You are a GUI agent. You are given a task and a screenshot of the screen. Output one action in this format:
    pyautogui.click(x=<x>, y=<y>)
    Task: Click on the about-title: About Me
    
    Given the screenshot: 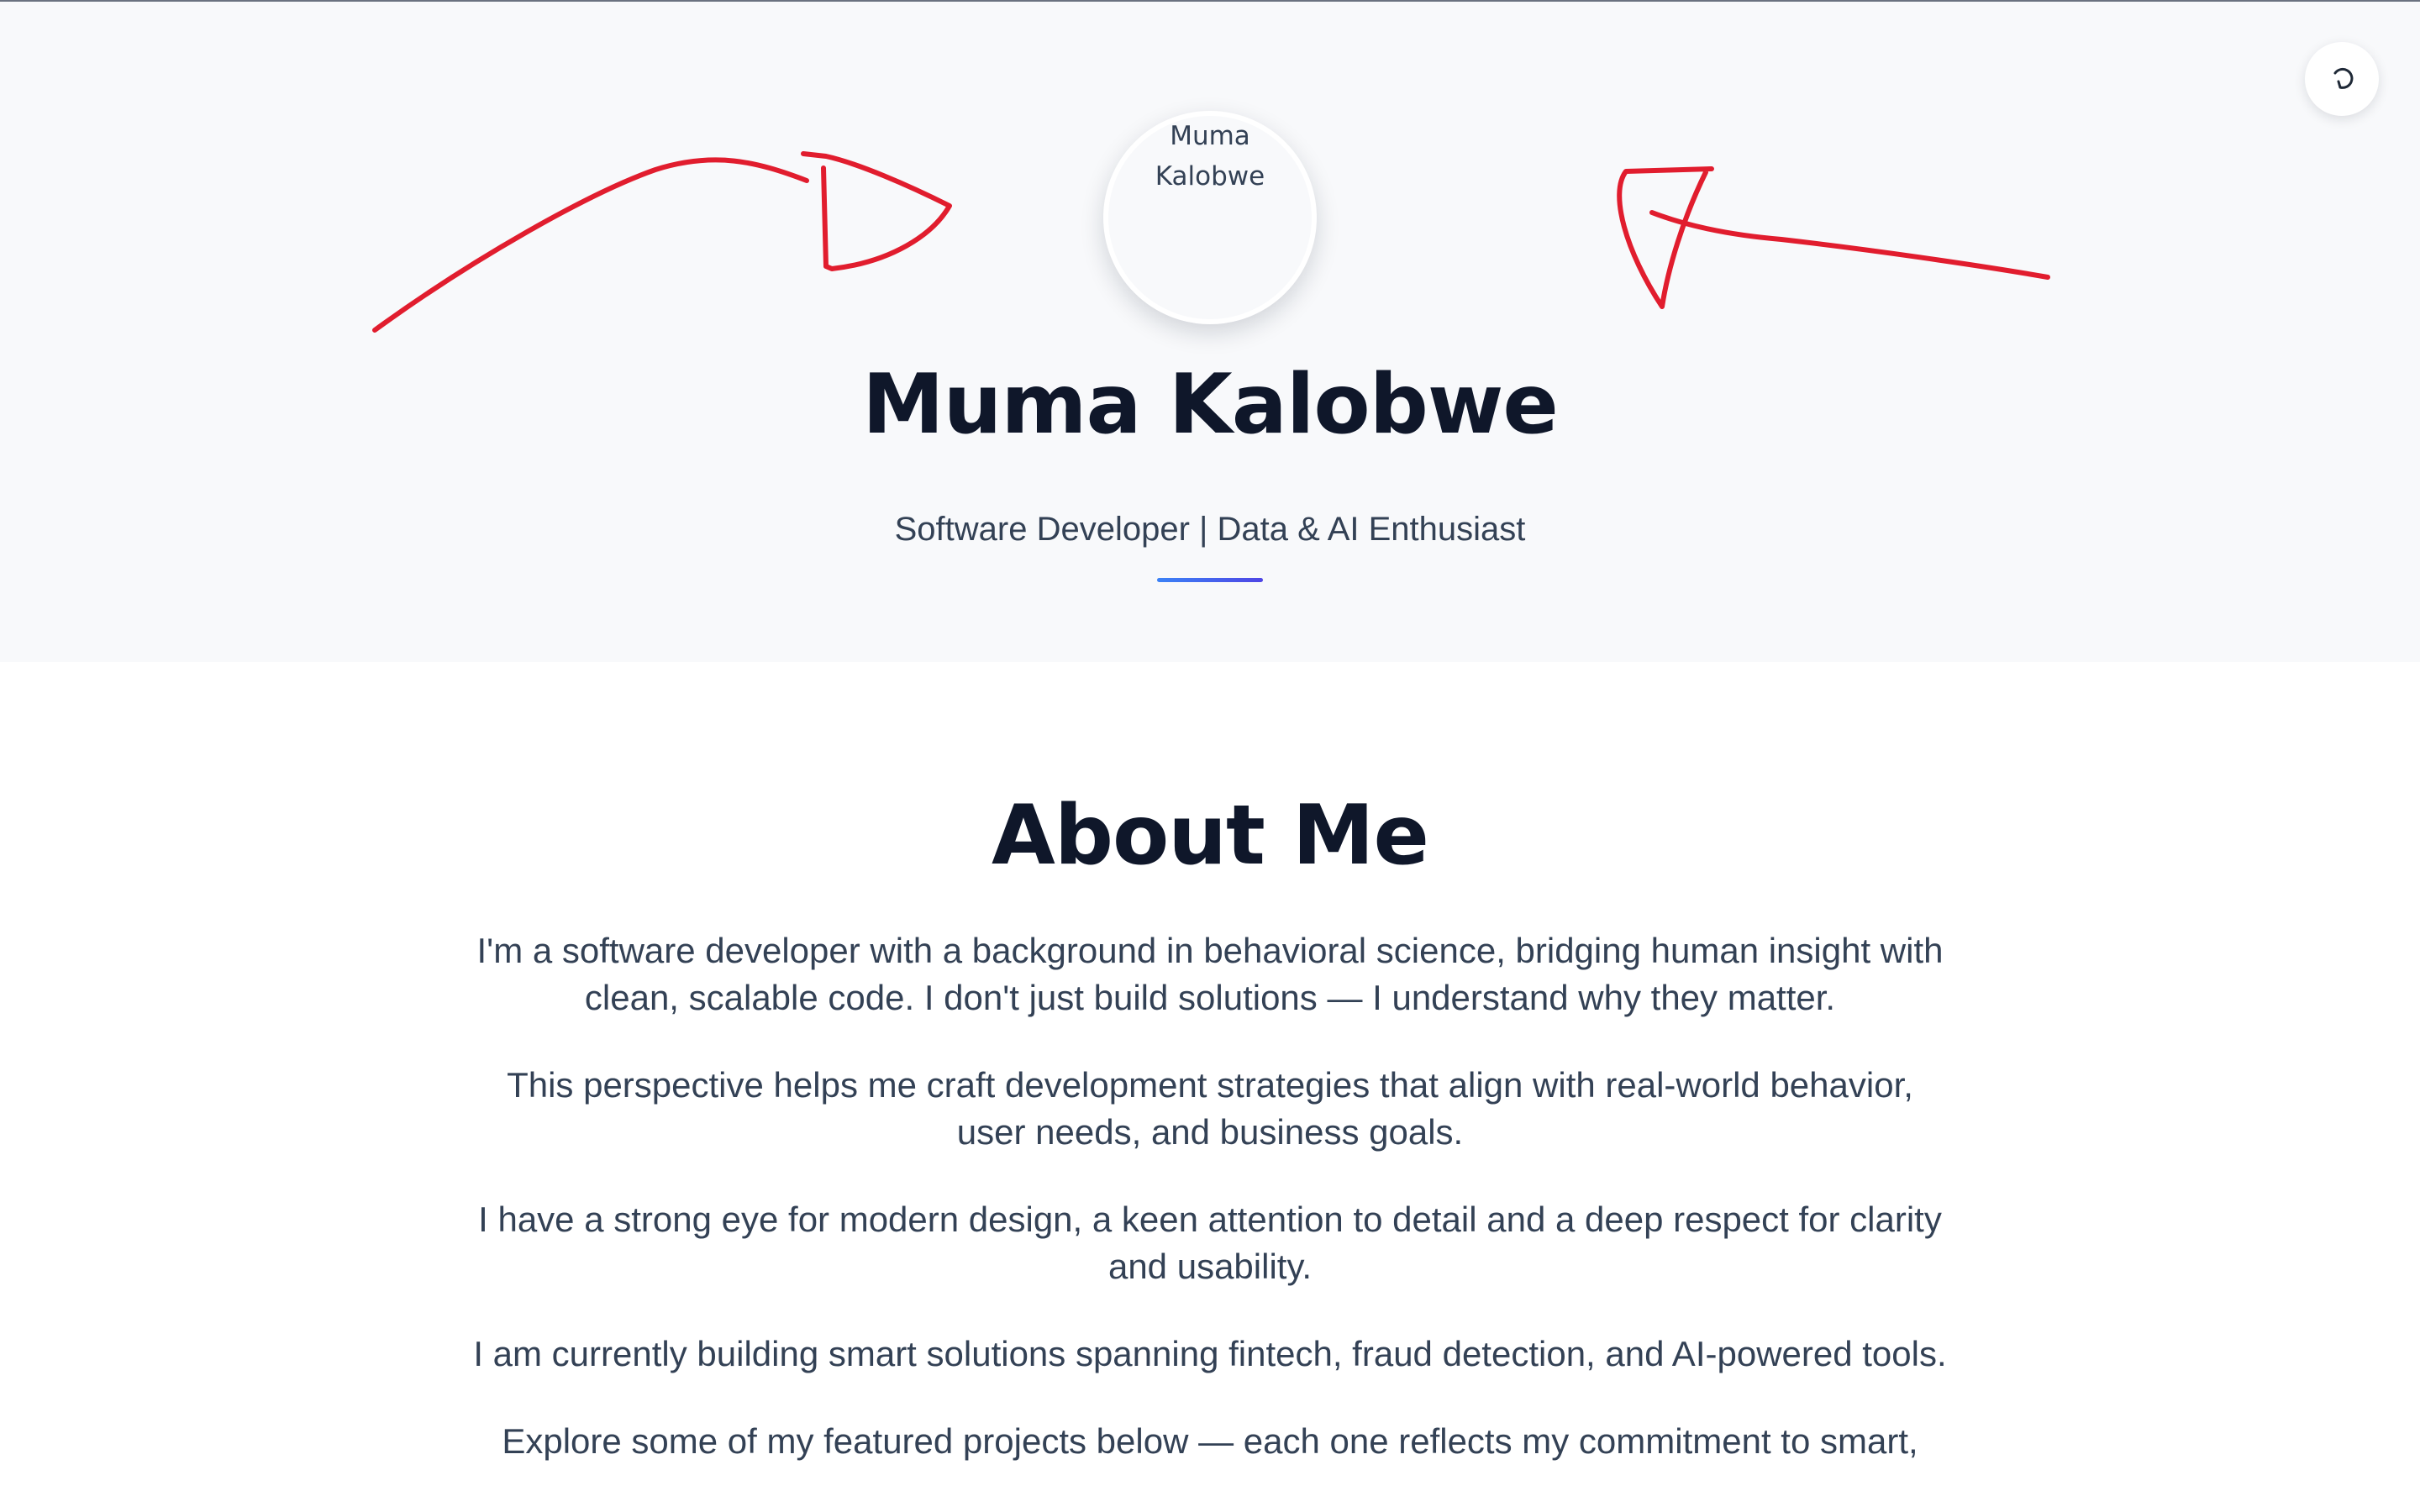 What is the action you would take?
    pyautogui.click(x=1210, y=836)
    